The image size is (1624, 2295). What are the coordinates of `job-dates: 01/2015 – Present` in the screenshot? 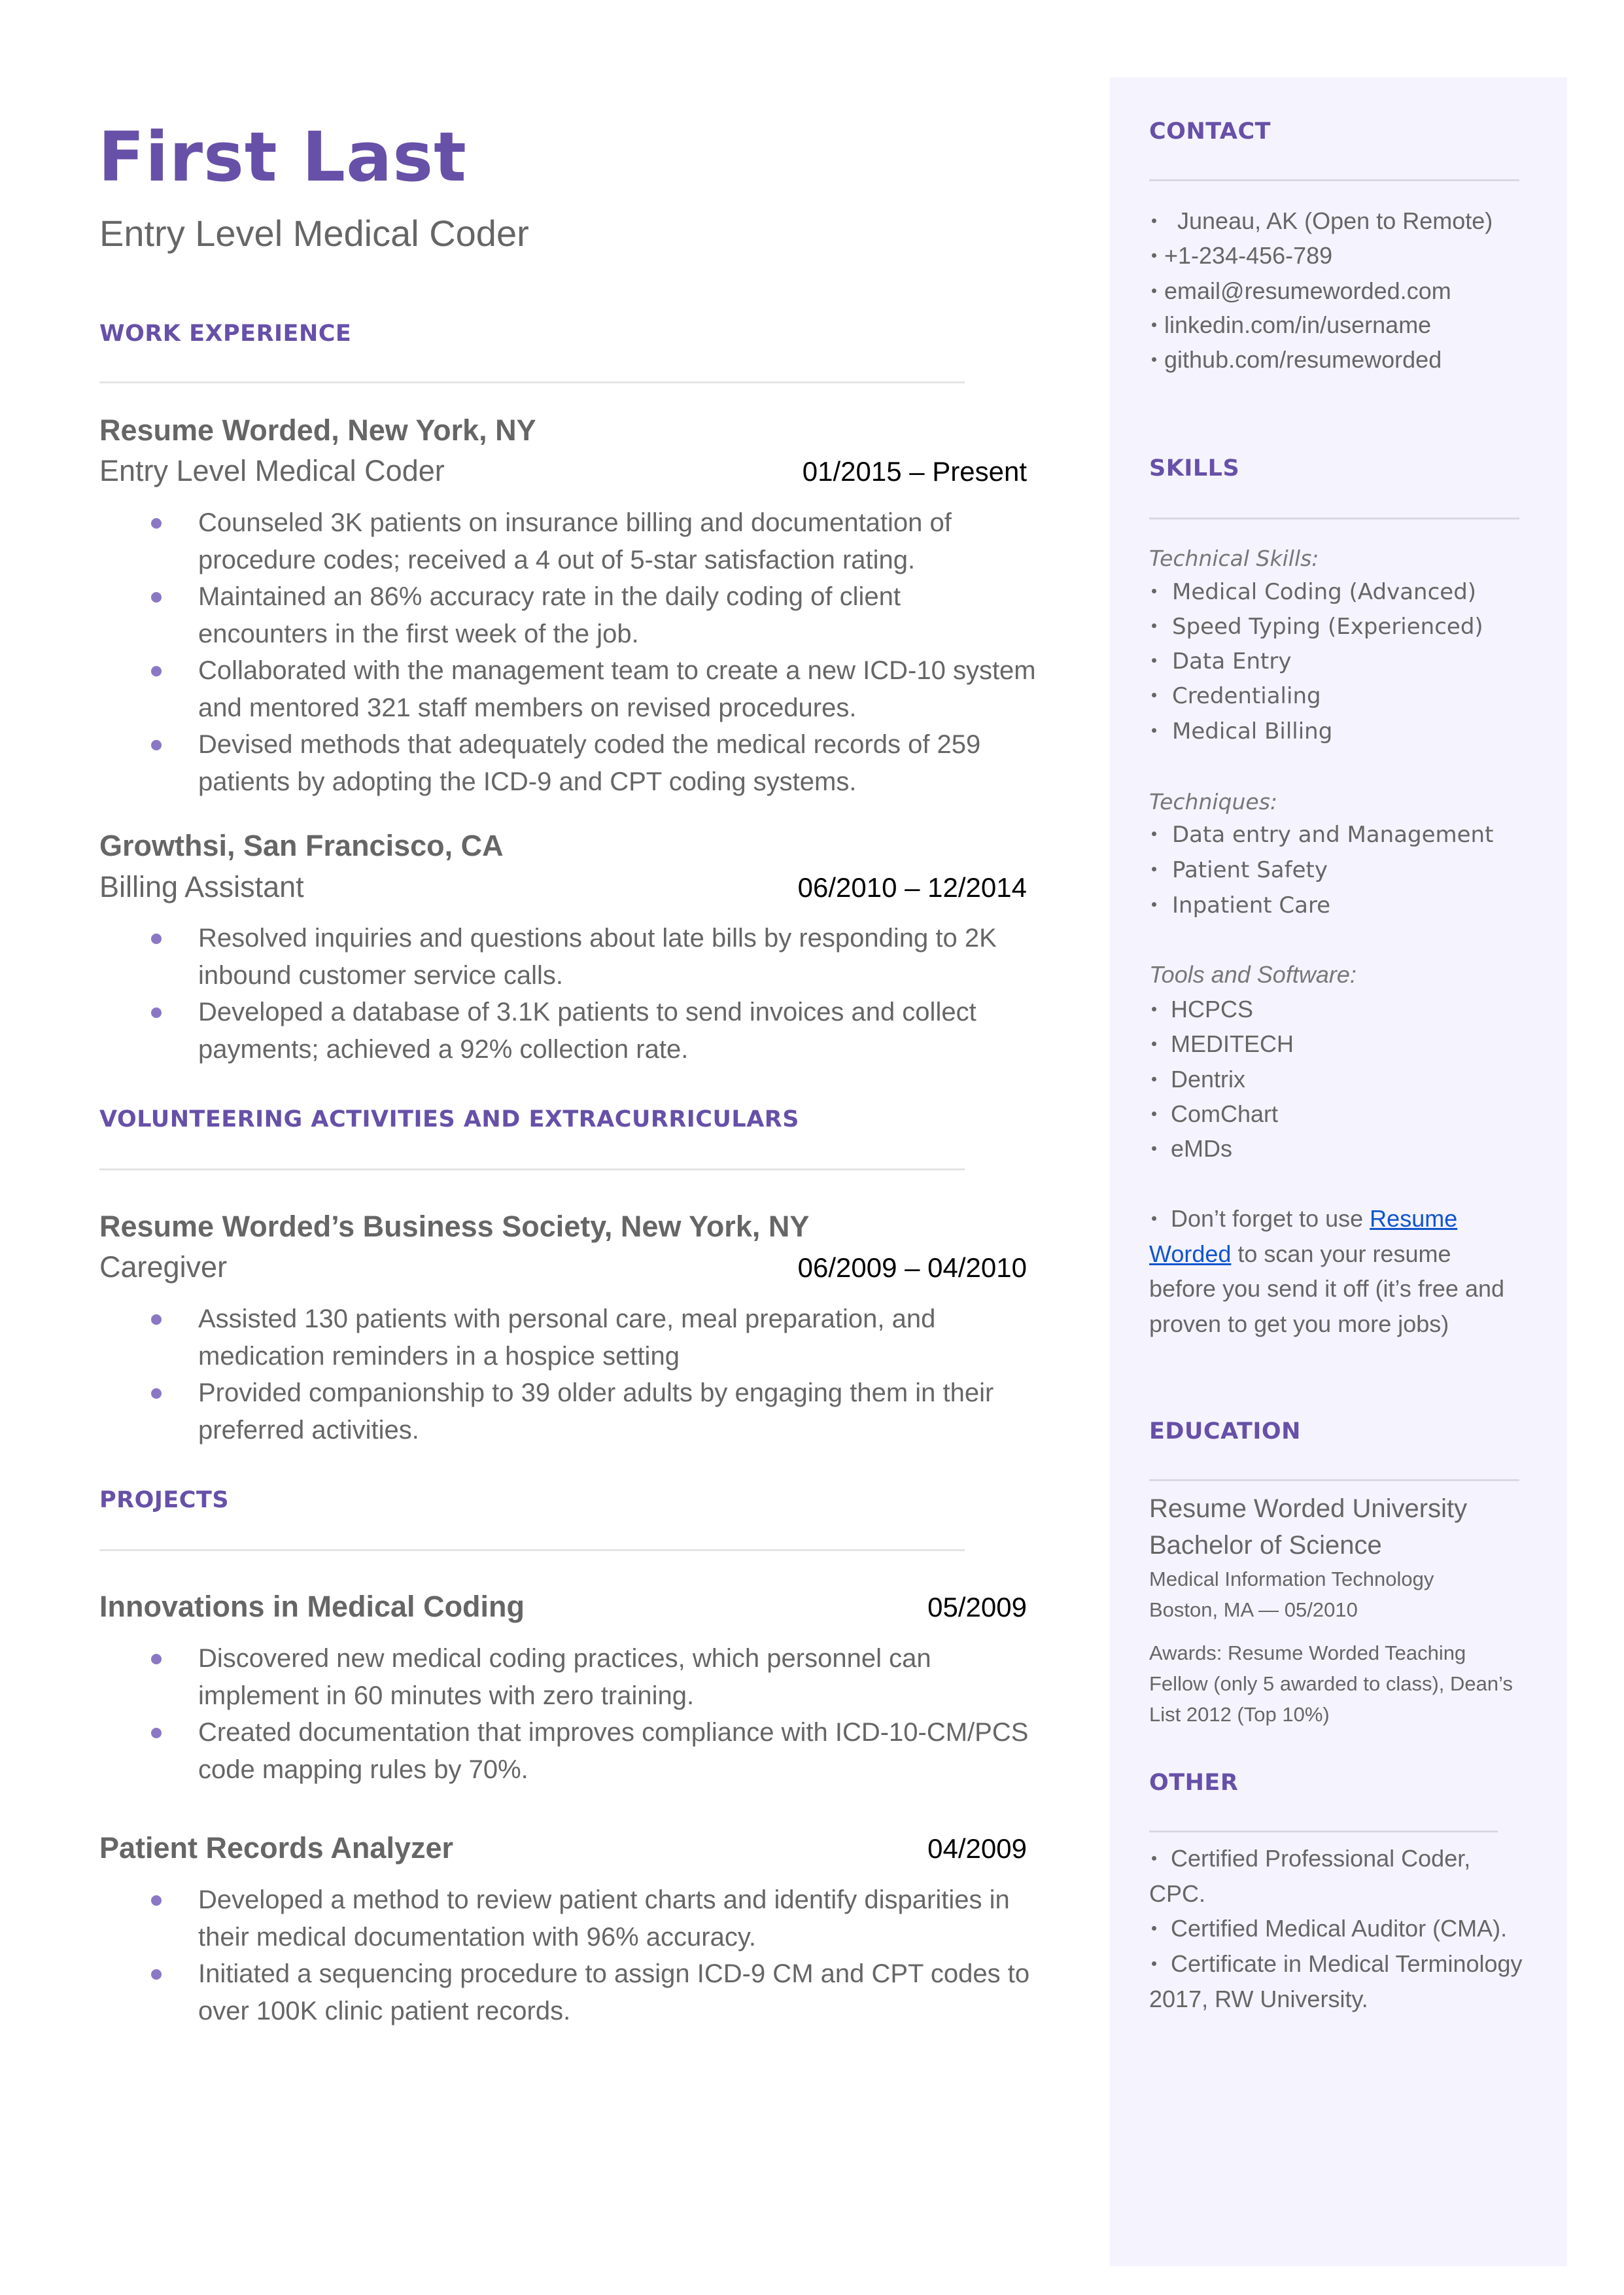 It's located at (914, 471).